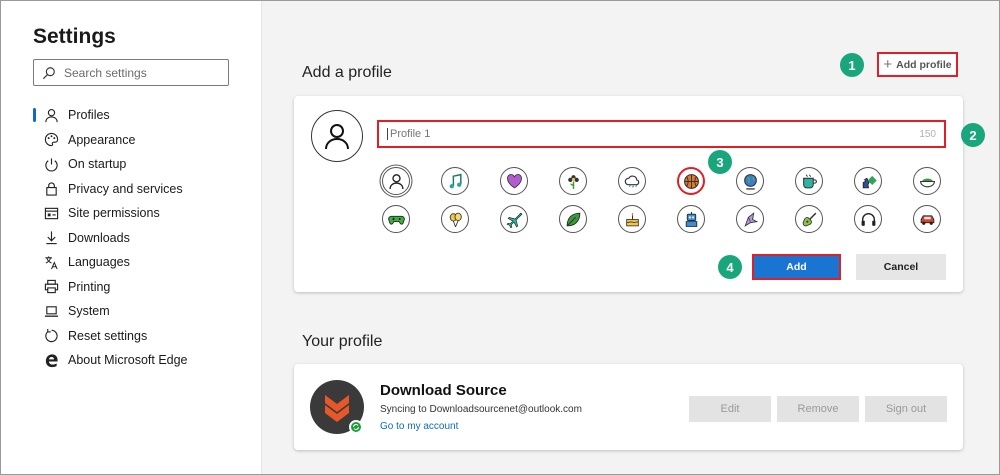 The image size is (1000, 475). I want to click on icon-option-chess, so click(868, 181).